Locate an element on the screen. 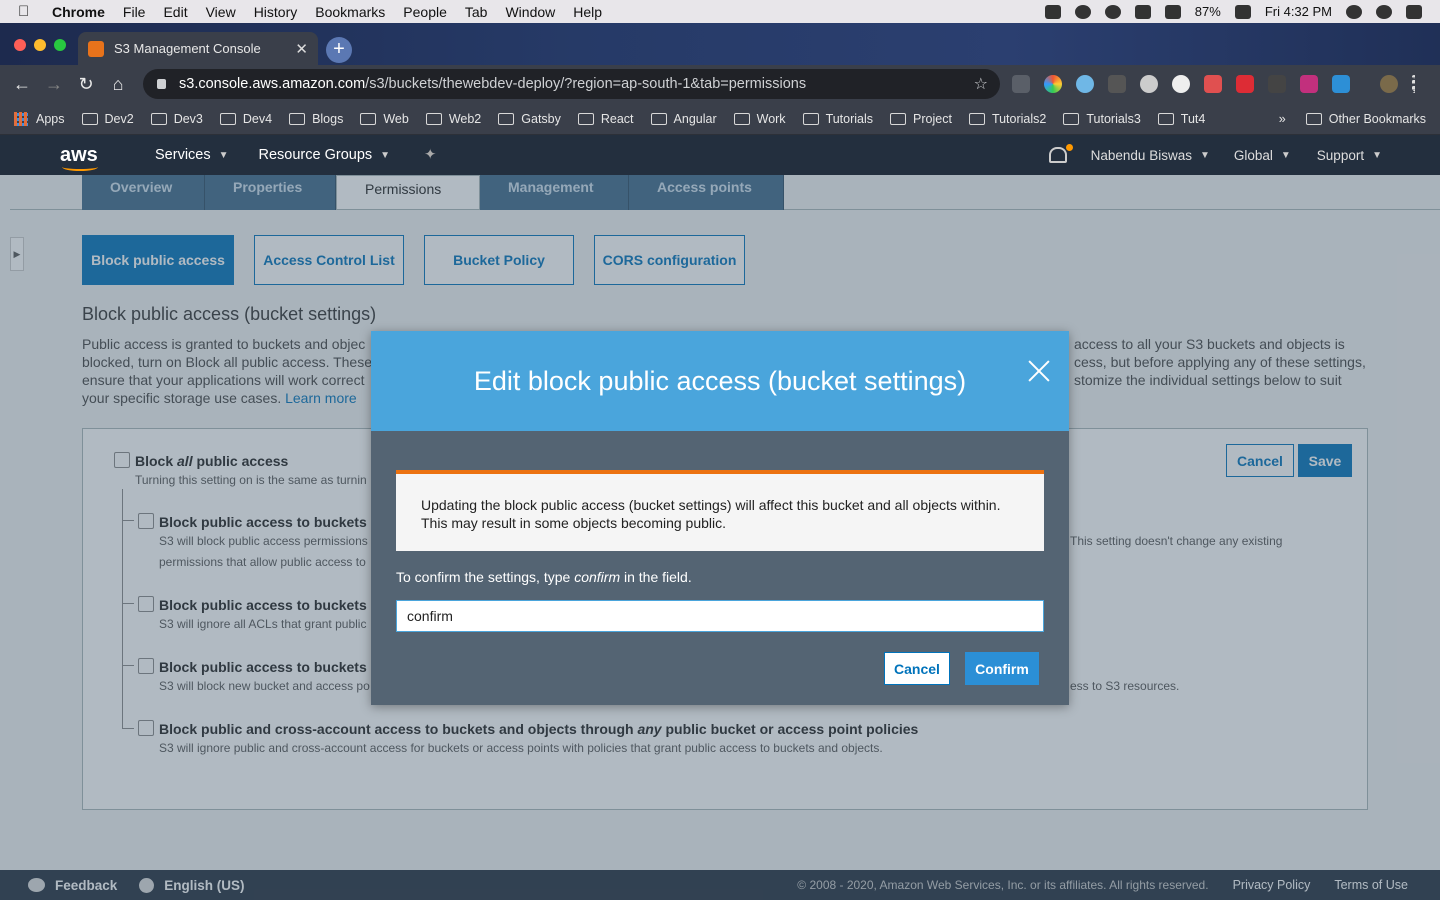 The width and height of the screenshot is (1440, 900). redux-extension-icon is located at coordinates (1277, 84).